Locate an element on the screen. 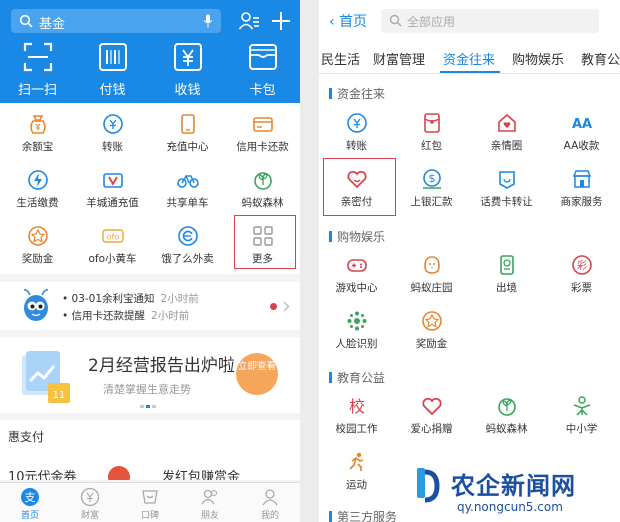 The height and width of the screenshot is (522, 620). app-red-envelope: 红包 is located at coordinates (431, 131).